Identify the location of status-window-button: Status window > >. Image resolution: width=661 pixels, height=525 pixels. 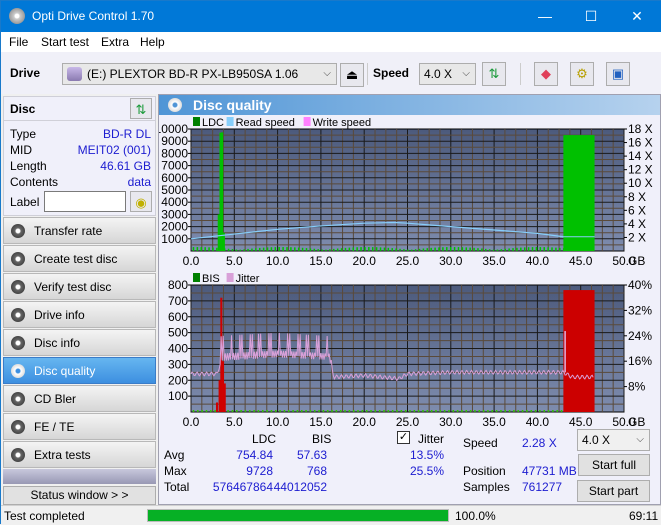
(79, 495).